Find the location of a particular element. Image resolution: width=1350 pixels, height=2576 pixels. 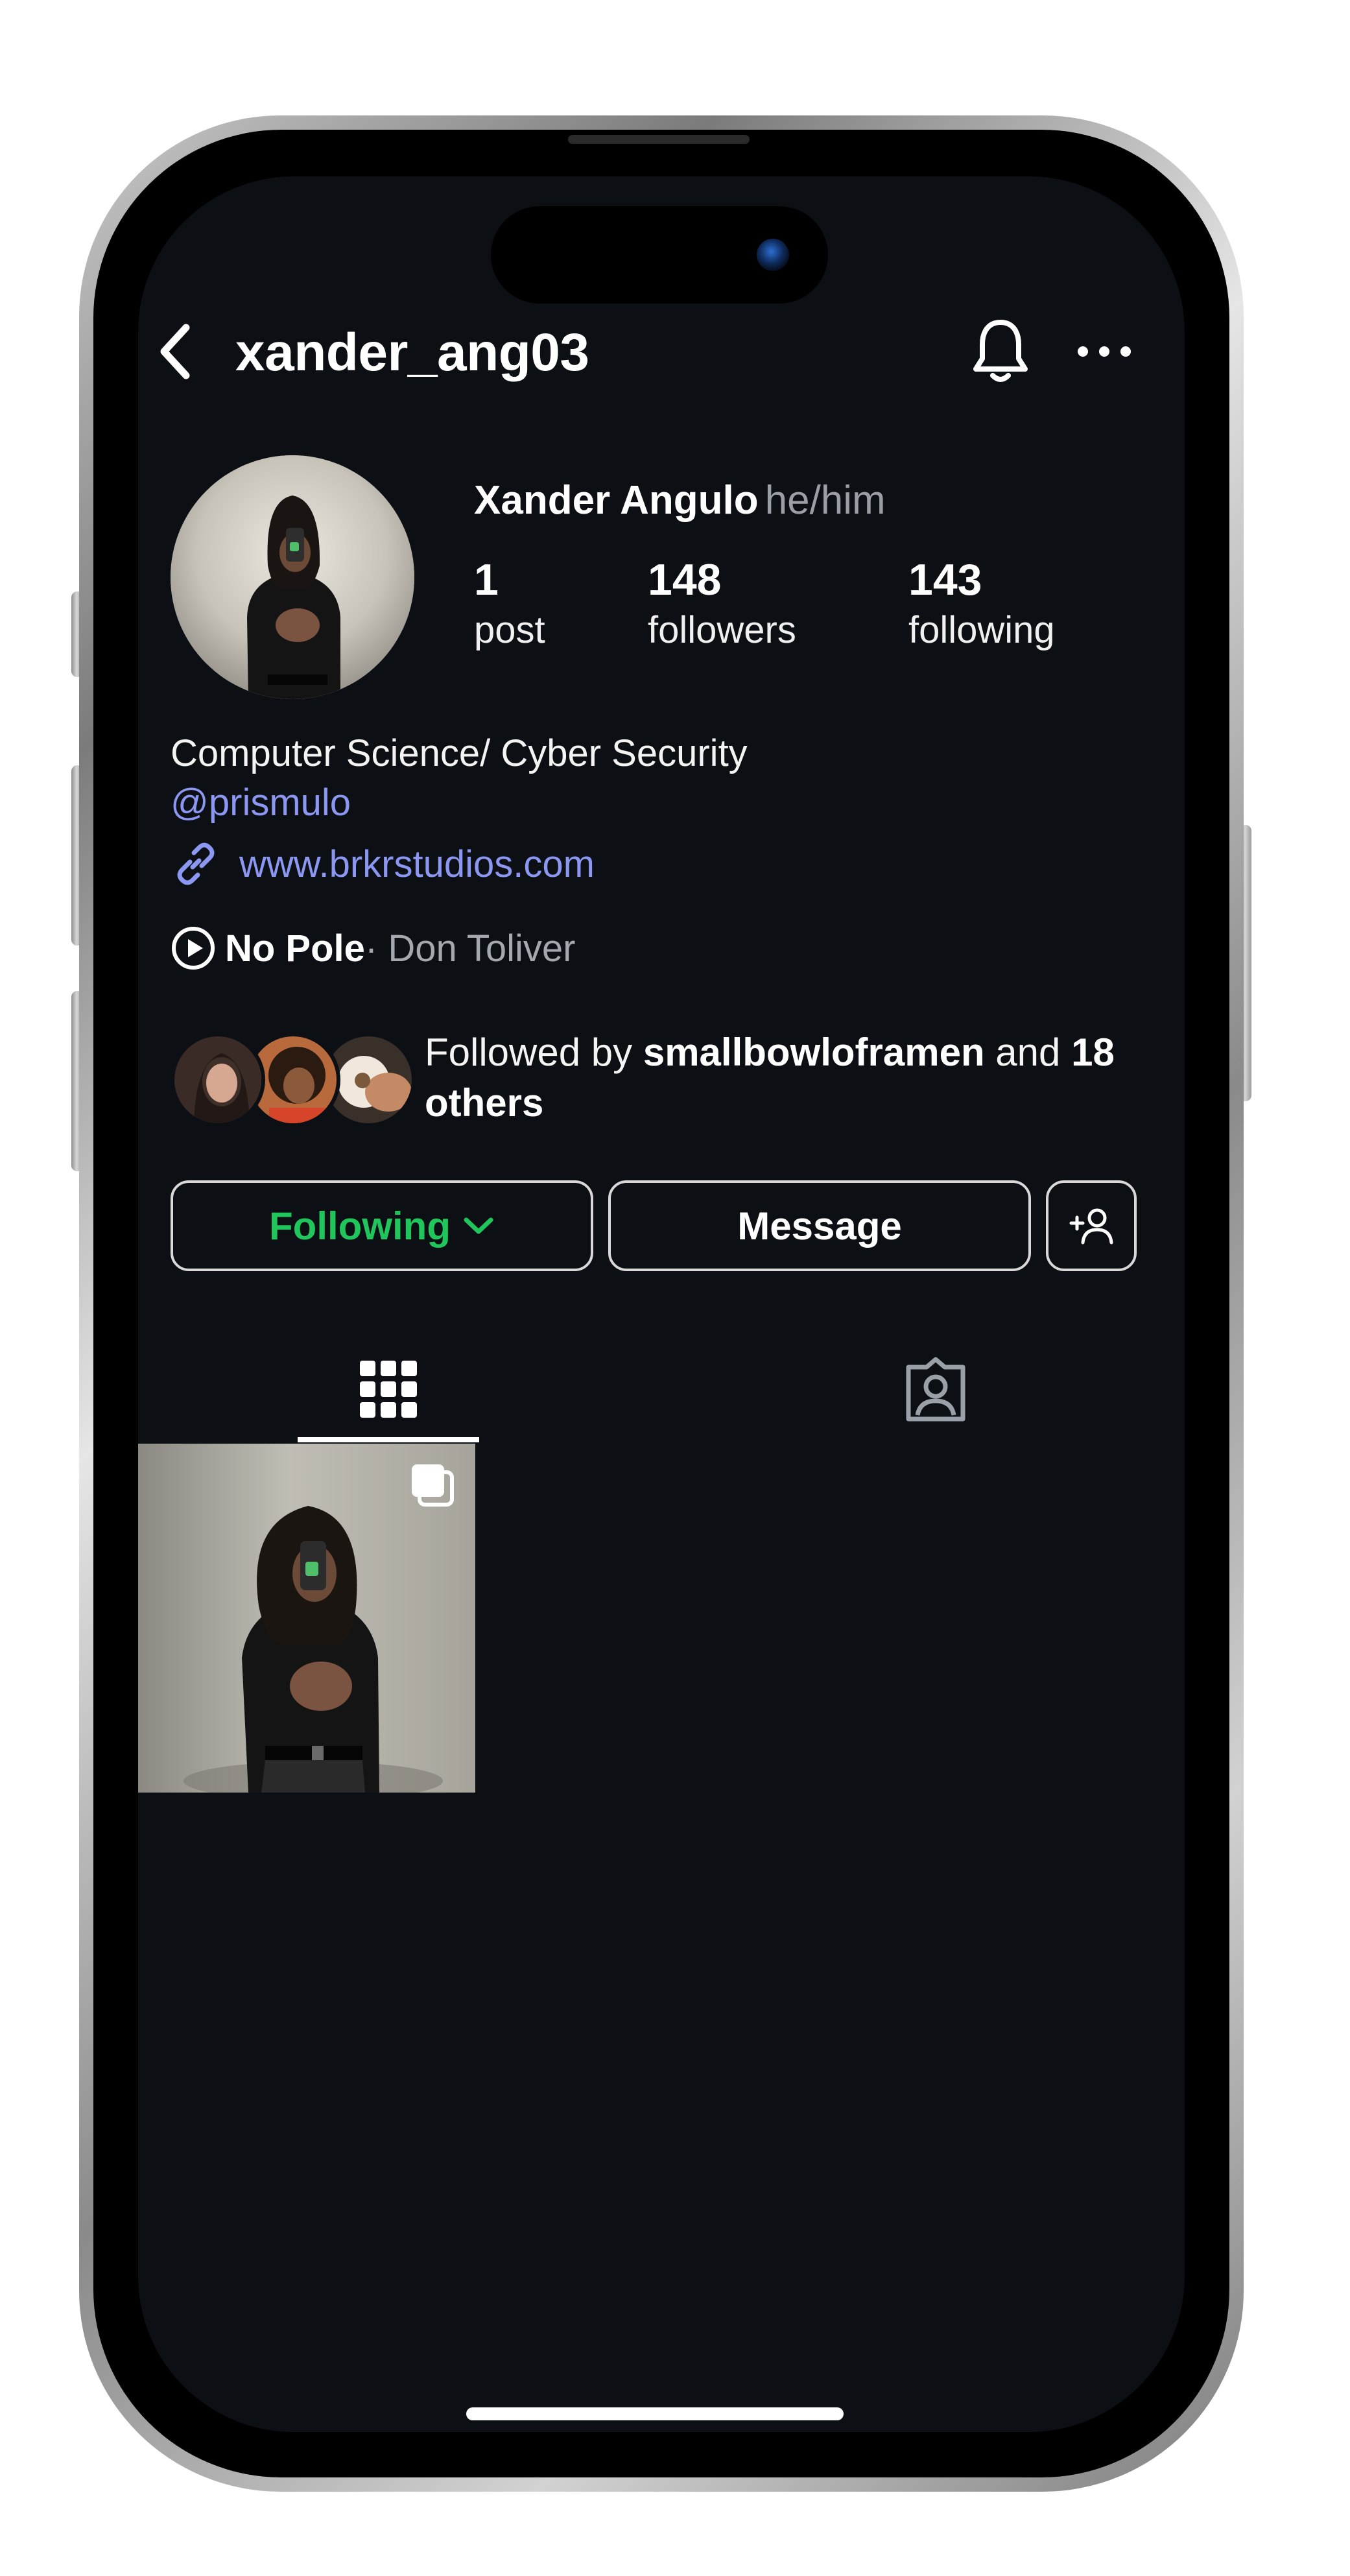

display-name-line: Xander Angulo he/him is located at coordinates (680, 501).